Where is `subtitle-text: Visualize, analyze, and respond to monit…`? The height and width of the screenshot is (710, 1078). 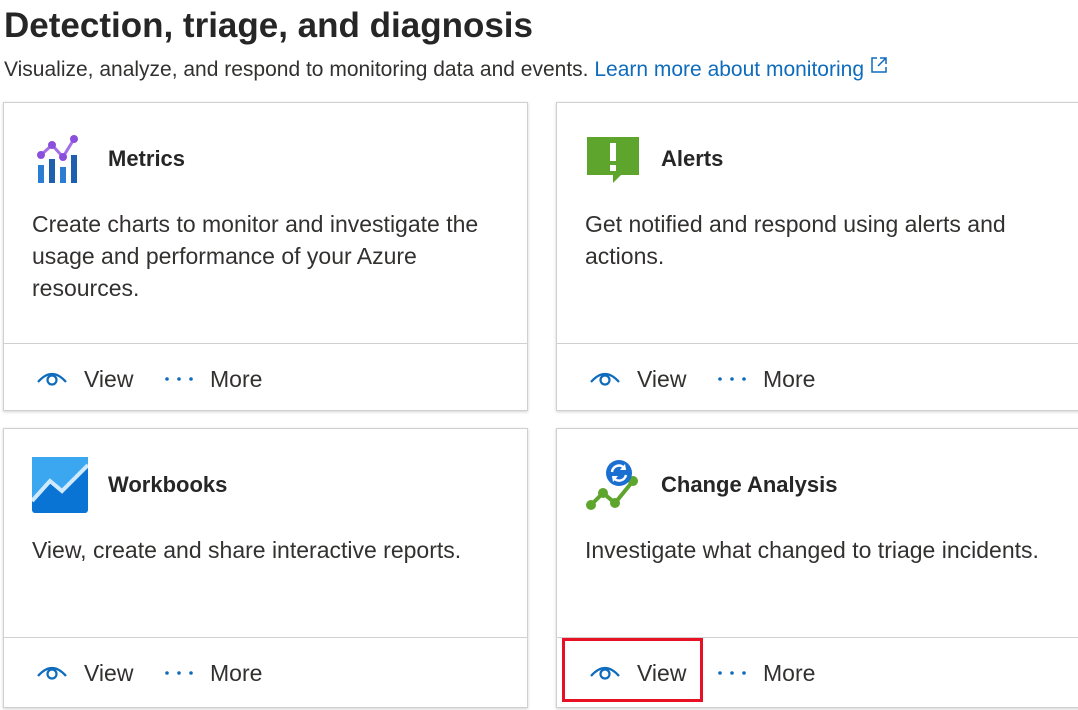
subtitle-text: Visualize, analyze, and respond to monit… is located at coordinates (296, 69).